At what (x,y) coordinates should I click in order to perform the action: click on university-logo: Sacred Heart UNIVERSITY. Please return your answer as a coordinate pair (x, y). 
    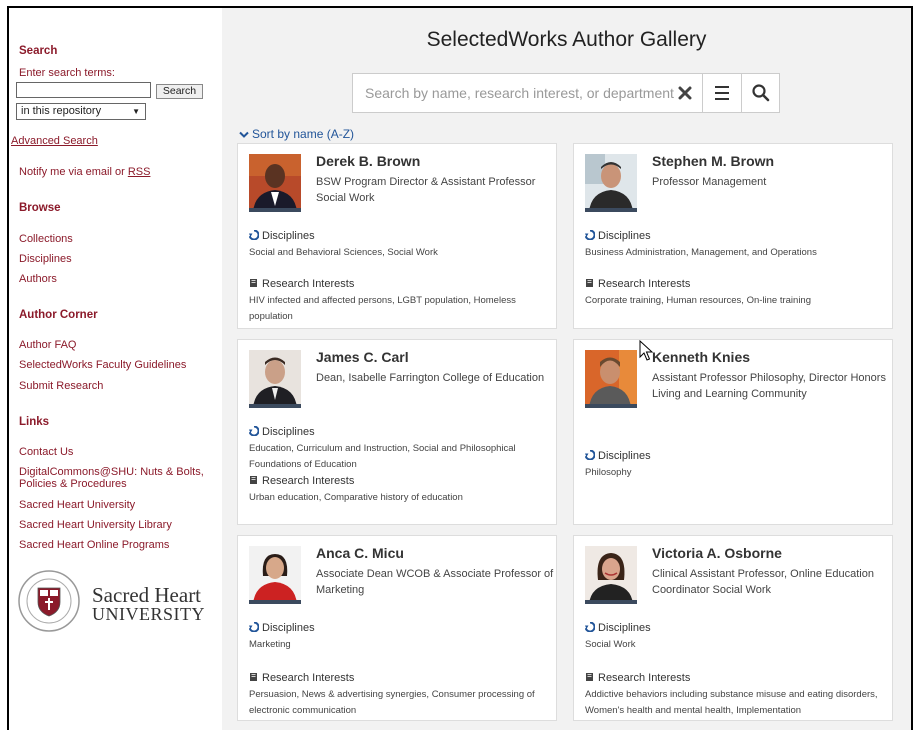
    Looking at the image, I should click on (116, 603).